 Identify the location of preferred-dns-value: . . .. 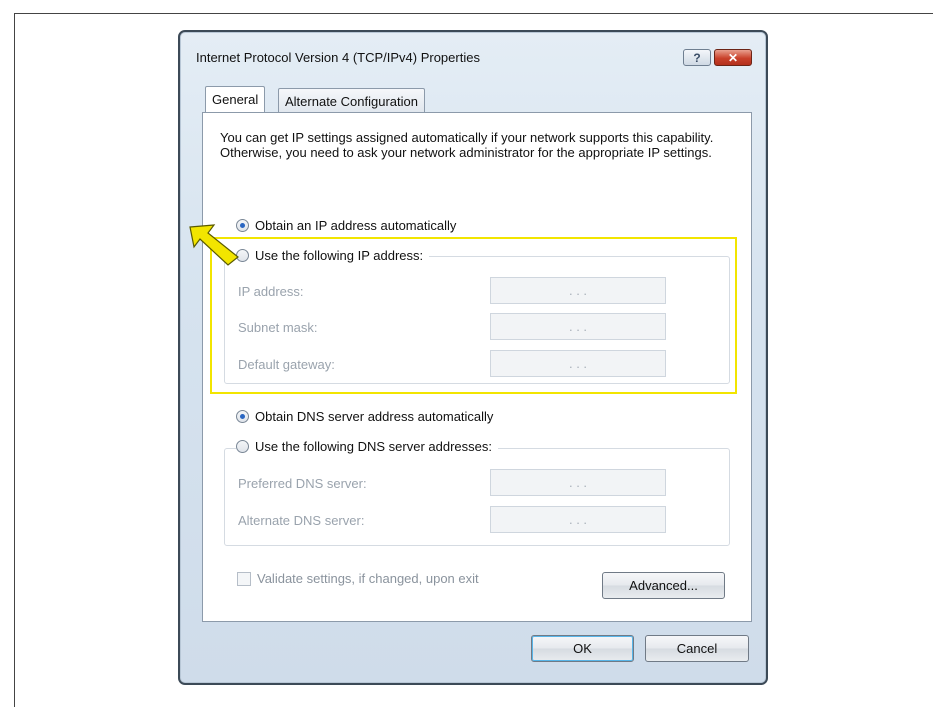
(578, 482).